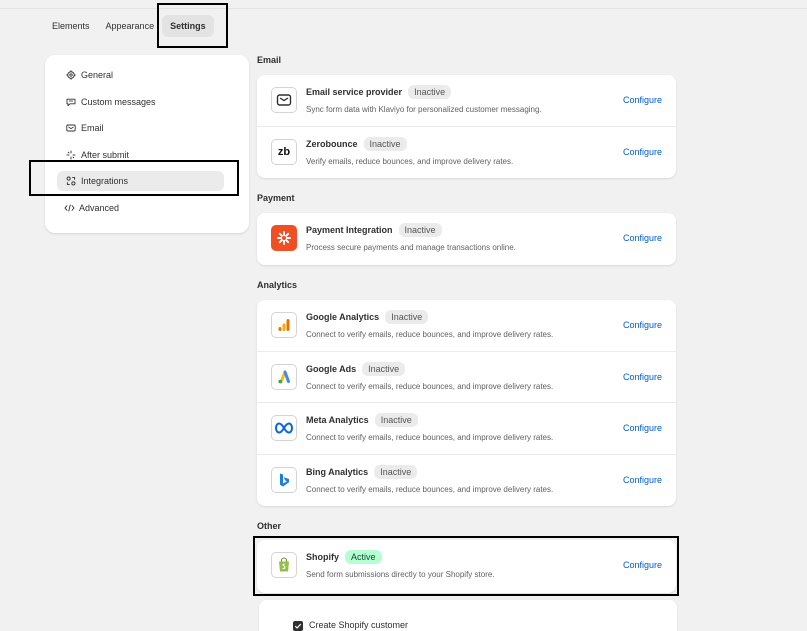 The height and width of the screenshot is (631, 807). I want to click on sidebar-item-label: Email, so click(92, 128).